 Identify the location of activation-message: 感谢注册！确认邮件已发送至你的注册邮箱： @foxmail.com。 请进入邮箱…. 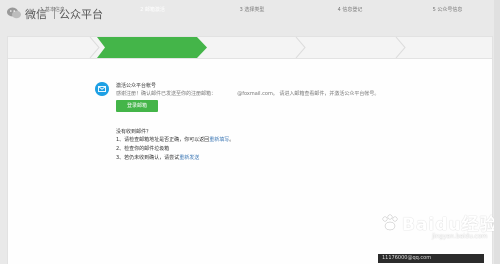
(247, 93).